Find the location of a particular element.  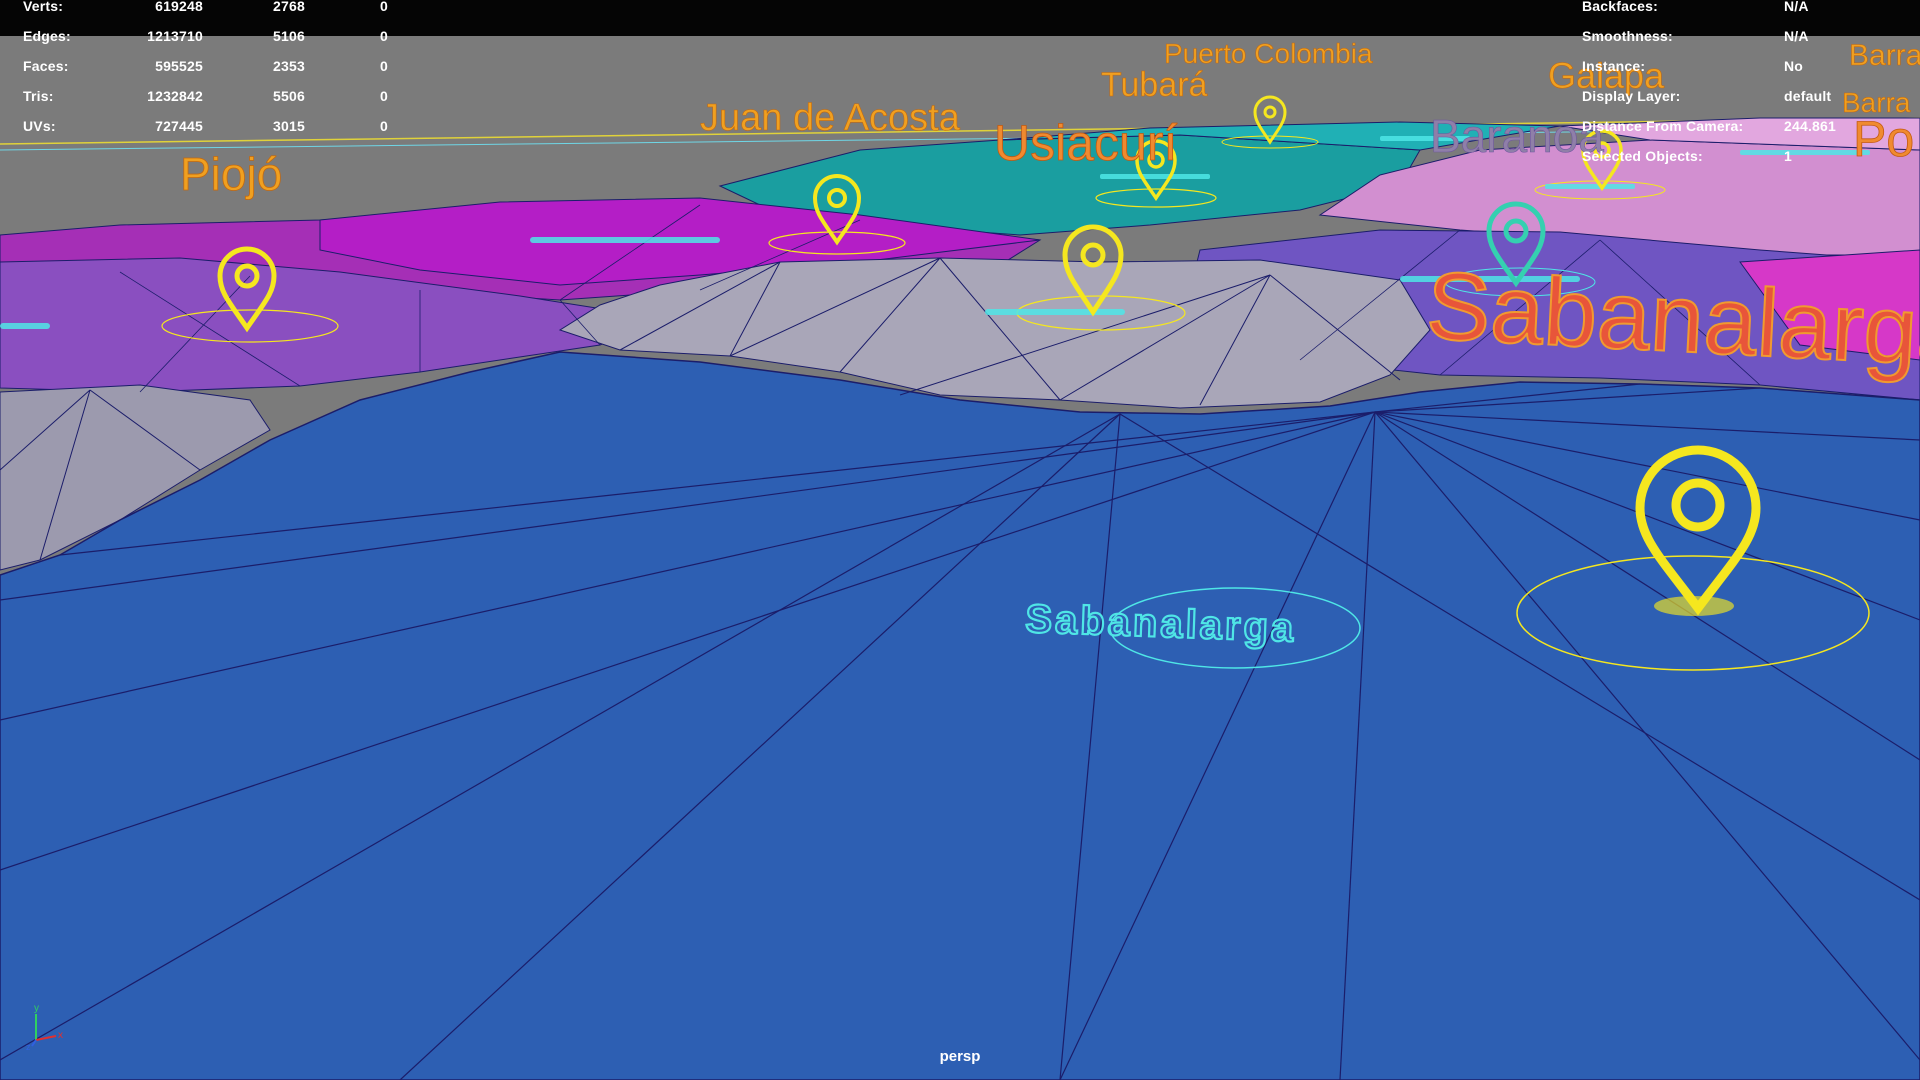

hud-value: default is located at coordinates (1808, 96).